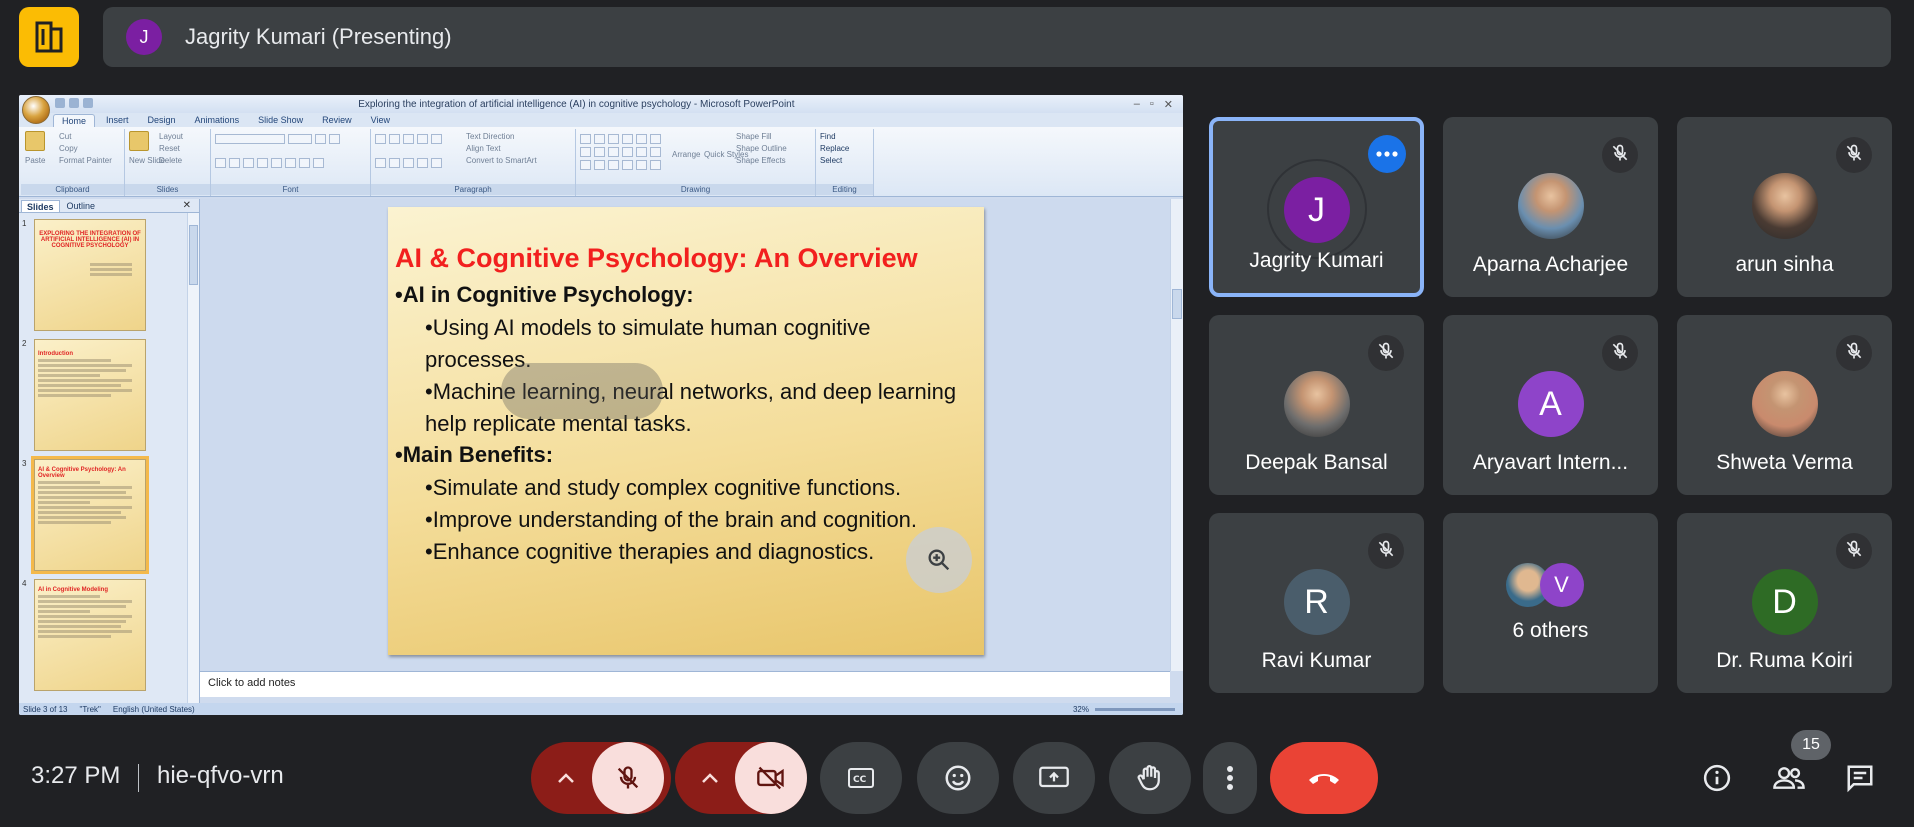 The height and width of the screenshot is (827, 1914). Describe the element at coordinates (90, 395) in the screenshot. I see `slide-thumbnail-2: Introduction` at that location.